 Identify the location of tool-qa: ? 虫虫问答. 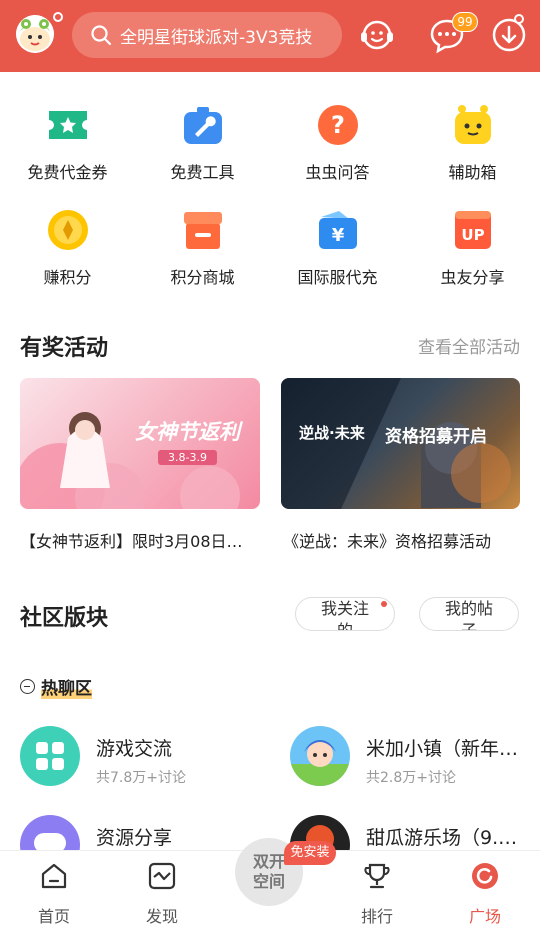
(337, 143).